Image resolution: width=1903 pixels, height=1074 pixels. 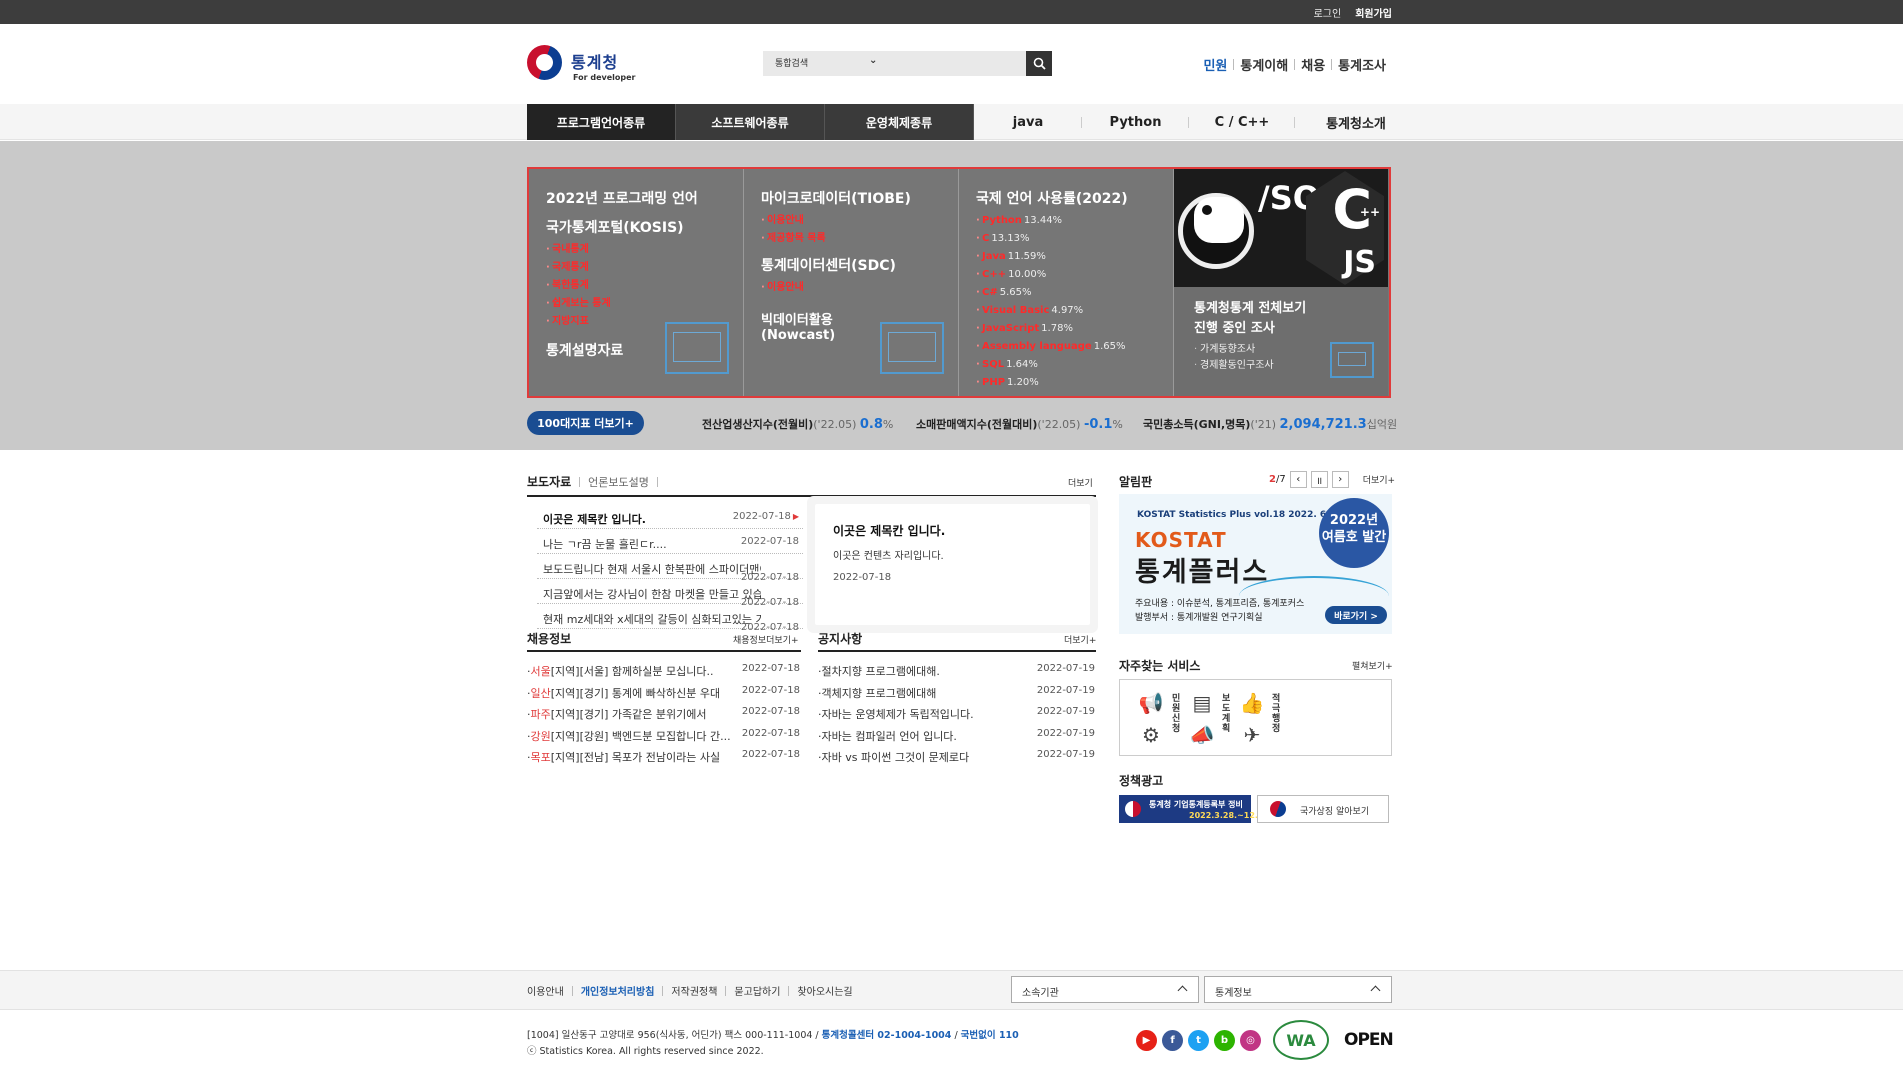 What do you see at coordinates (1298, 989) in the screenshot?
I see `stats-info-select: 통계정보` at bounding box center [1298, 989].